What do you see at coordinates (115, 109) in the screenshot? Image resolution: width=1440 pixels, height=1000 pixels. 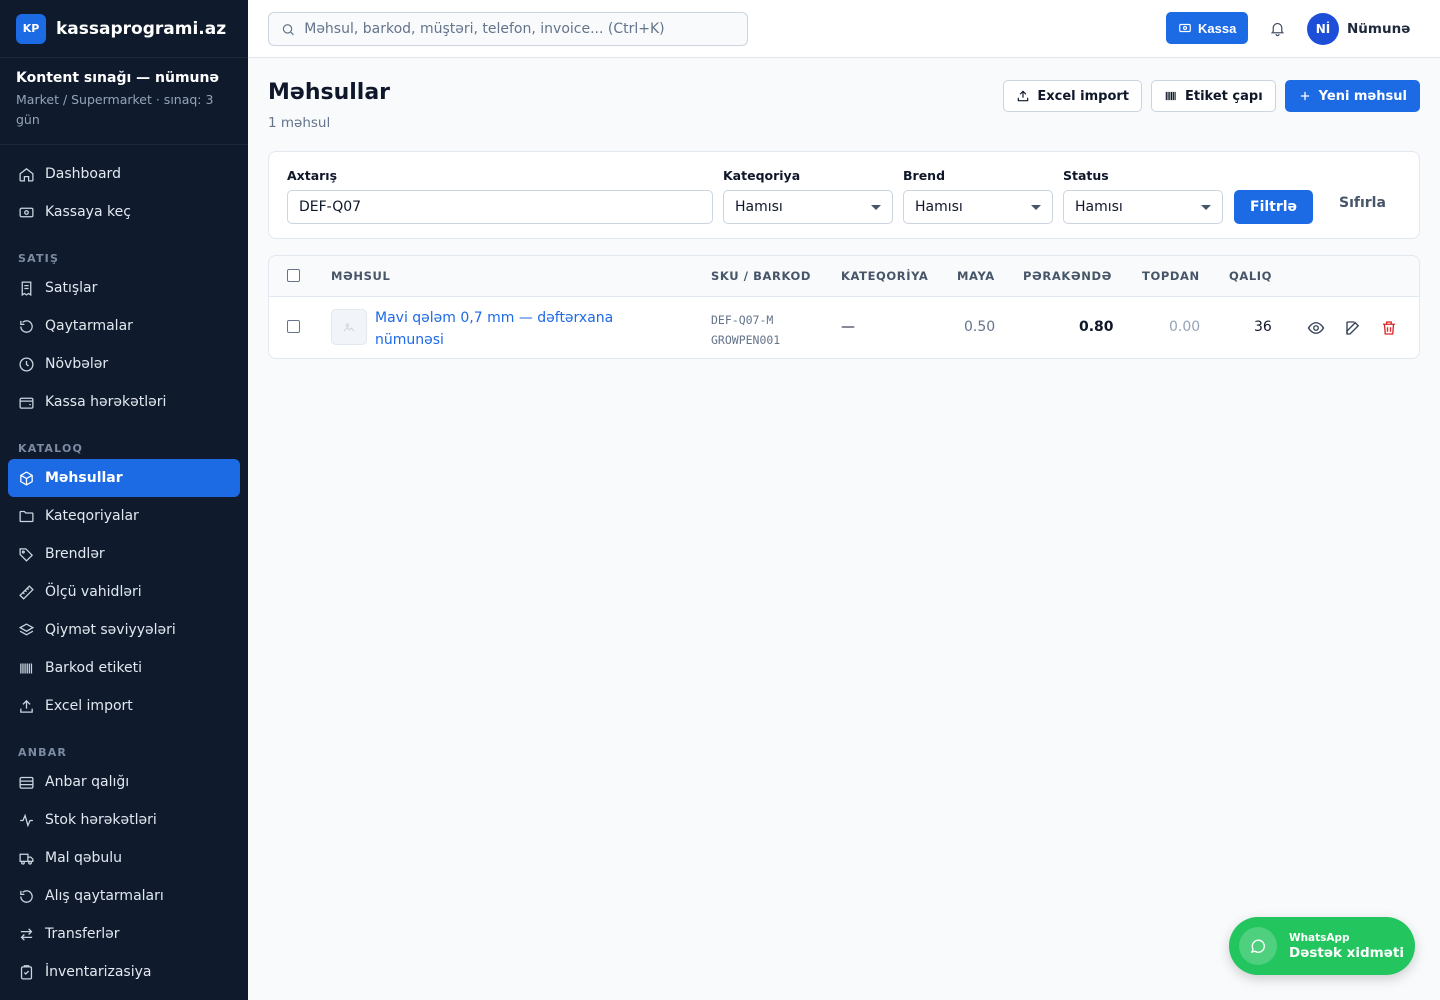 I see `tenant-subtitle: Market / Supermarket · sınaq: 3 gün` at bounding box center [115, 109].